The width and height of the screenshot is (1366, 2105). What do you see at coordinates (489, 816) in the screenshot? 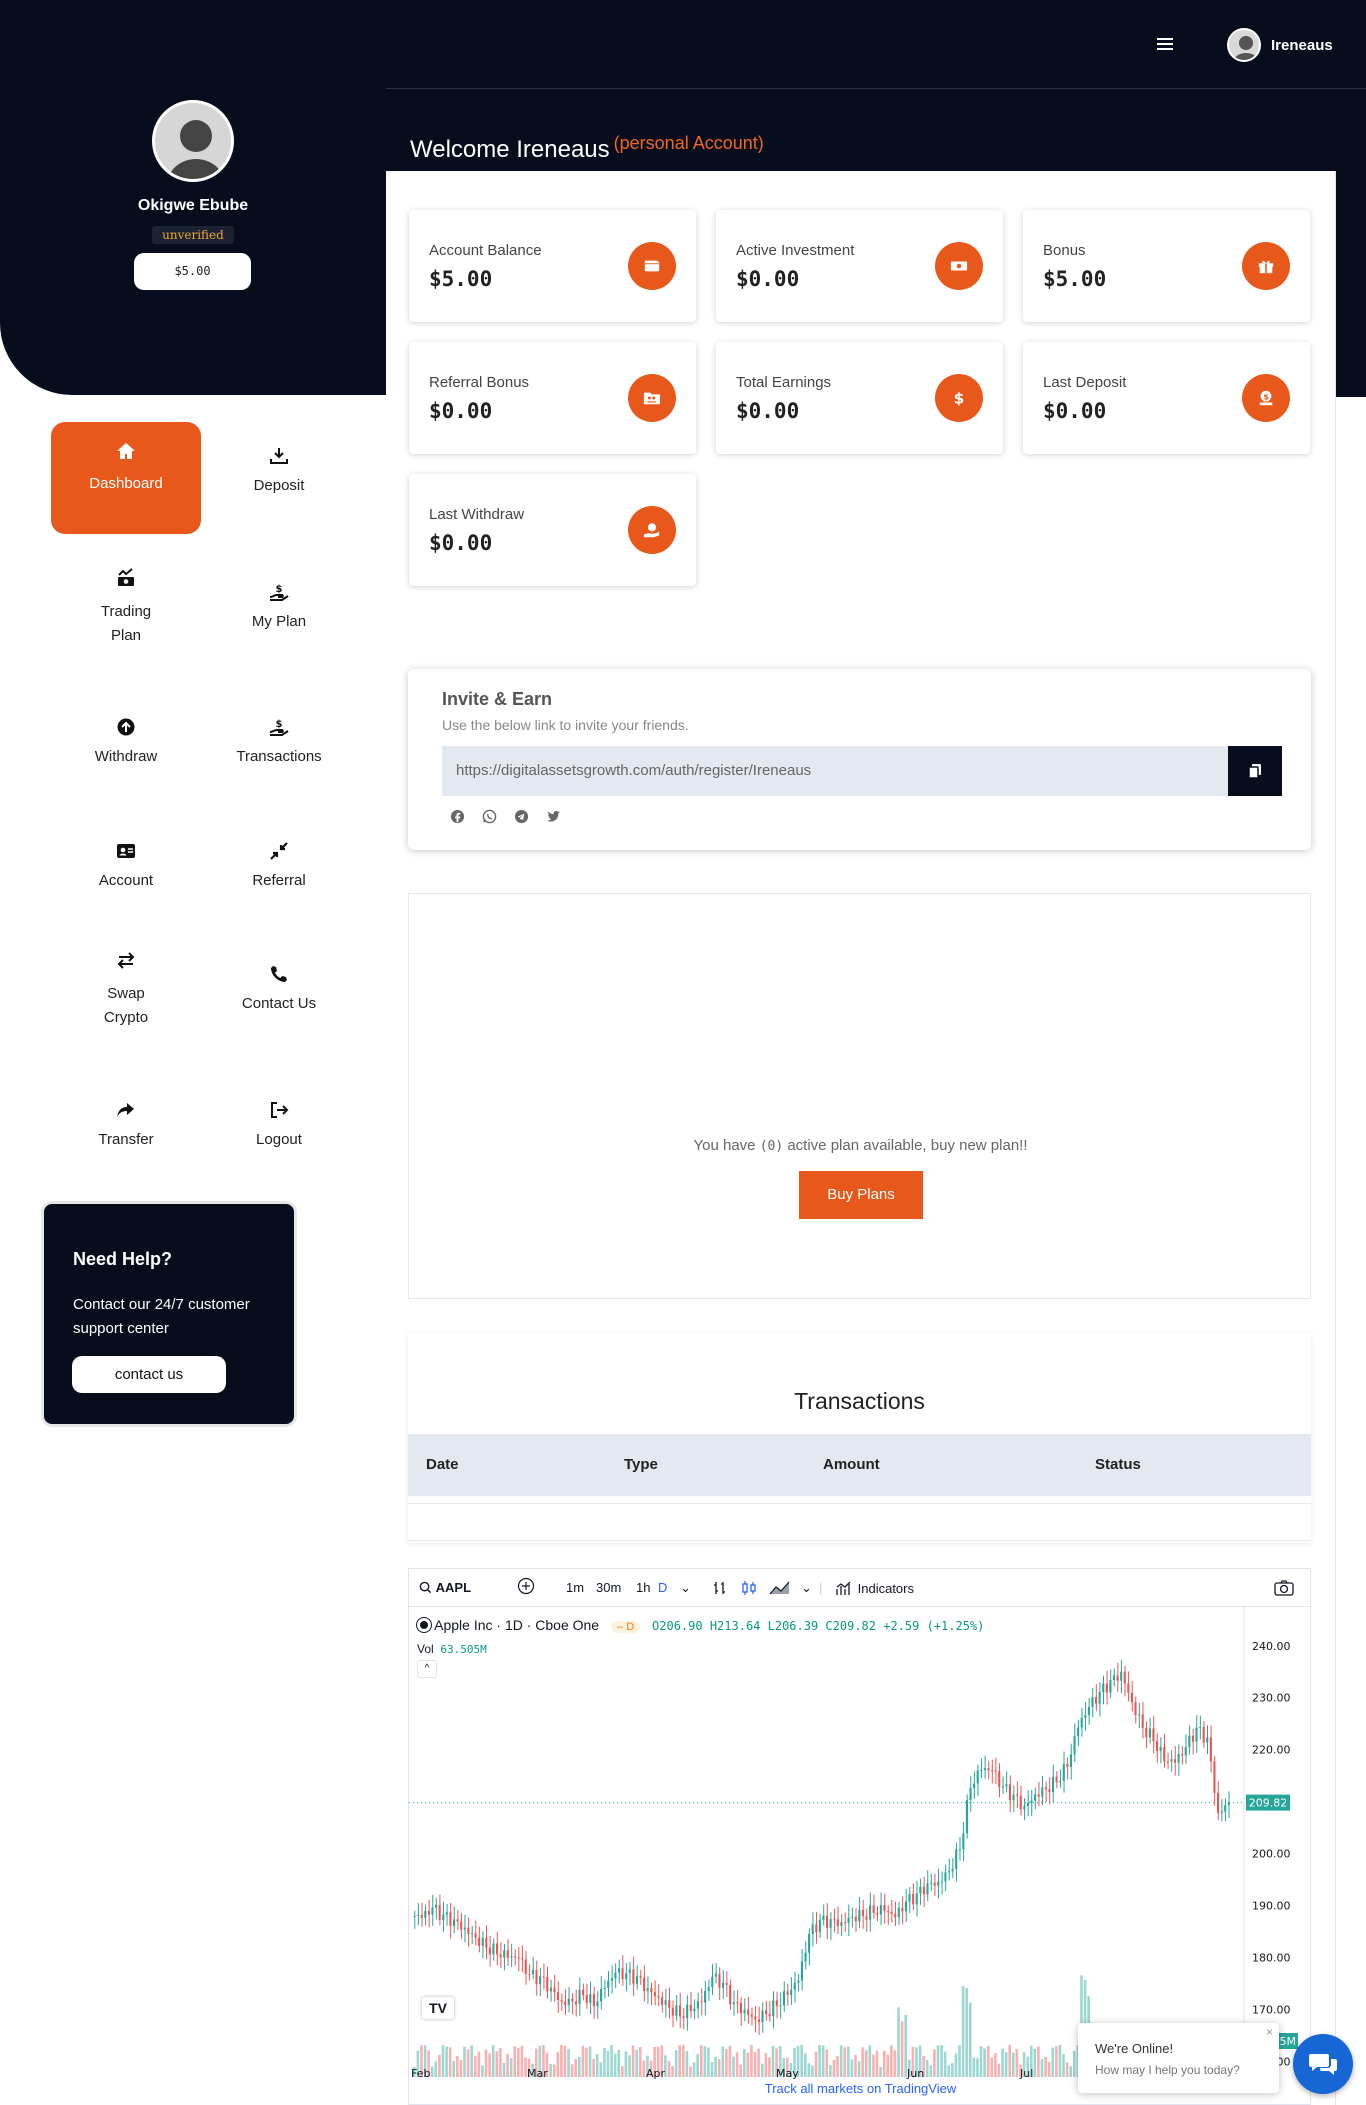
I see `whatsapp-icon` at bounding box center [489, 816].